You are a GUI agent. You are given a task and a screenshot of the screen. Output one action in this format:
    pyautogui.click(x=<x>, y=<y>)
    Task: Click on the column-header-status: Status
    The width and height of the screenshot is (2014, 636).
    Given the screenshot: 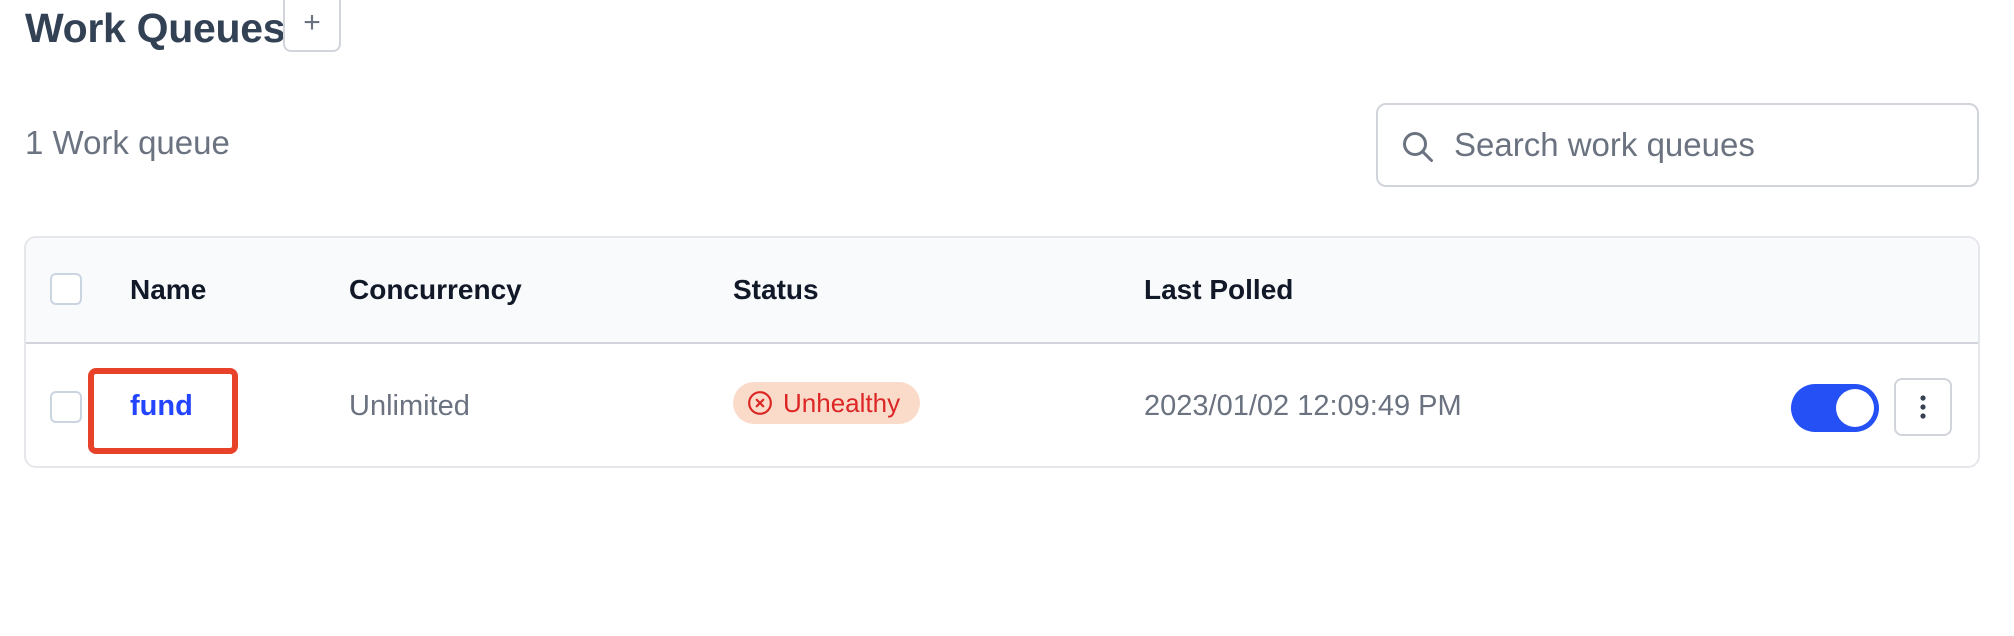 What is the action you would take?
    pyautogui.click(x=776, y=290)
    